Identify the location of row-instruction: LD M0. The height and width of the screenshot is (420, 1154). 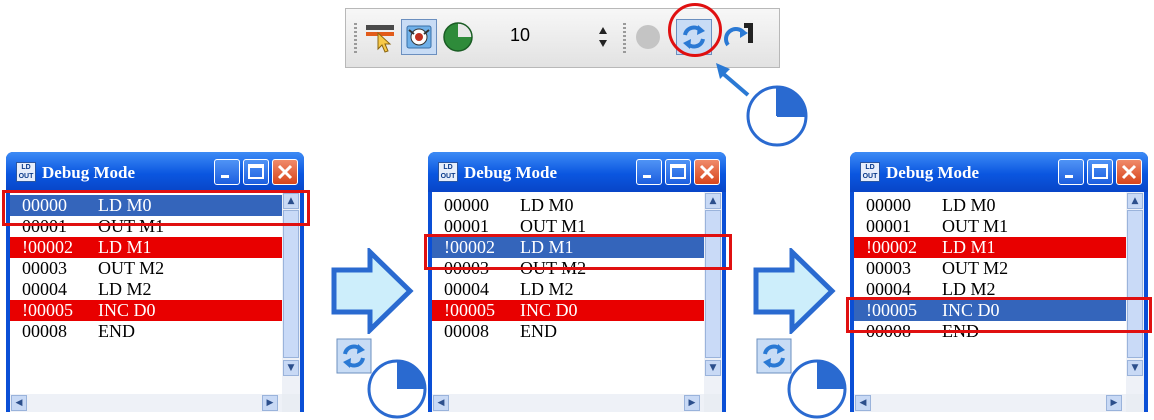
(969, 205).